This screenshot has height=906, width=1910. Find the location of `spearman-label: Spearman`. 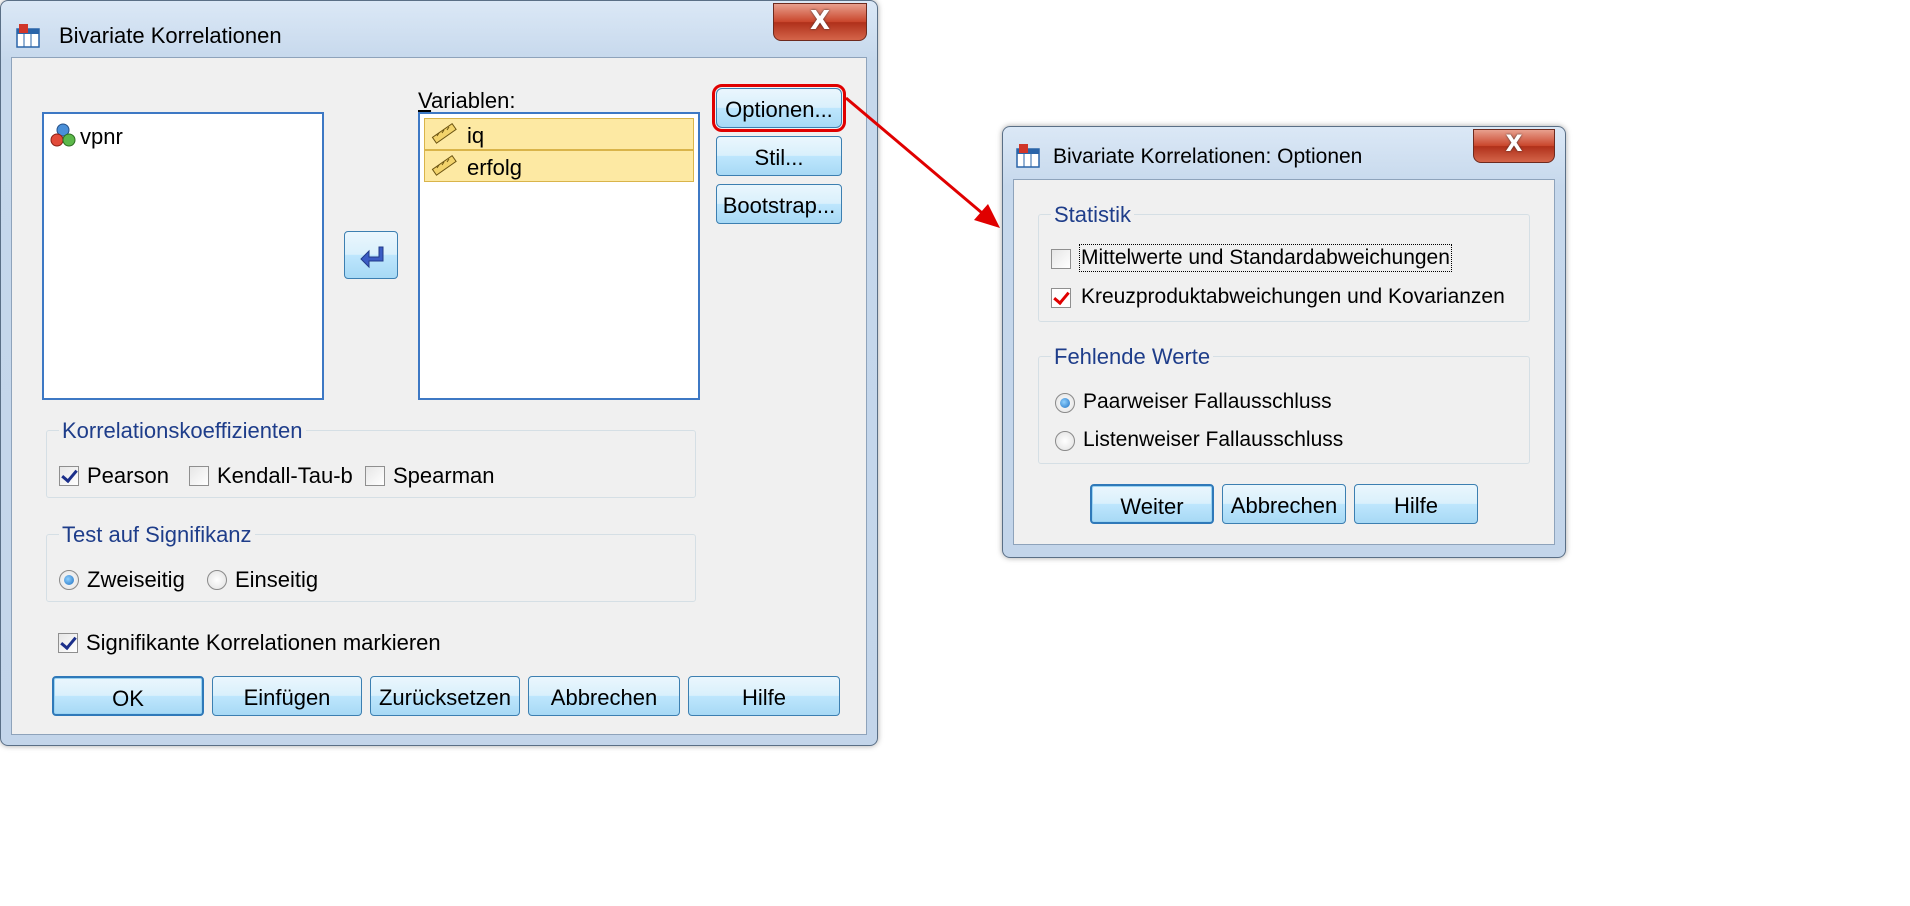

spearman-label: Spearman is located at coordinates (444, 475).